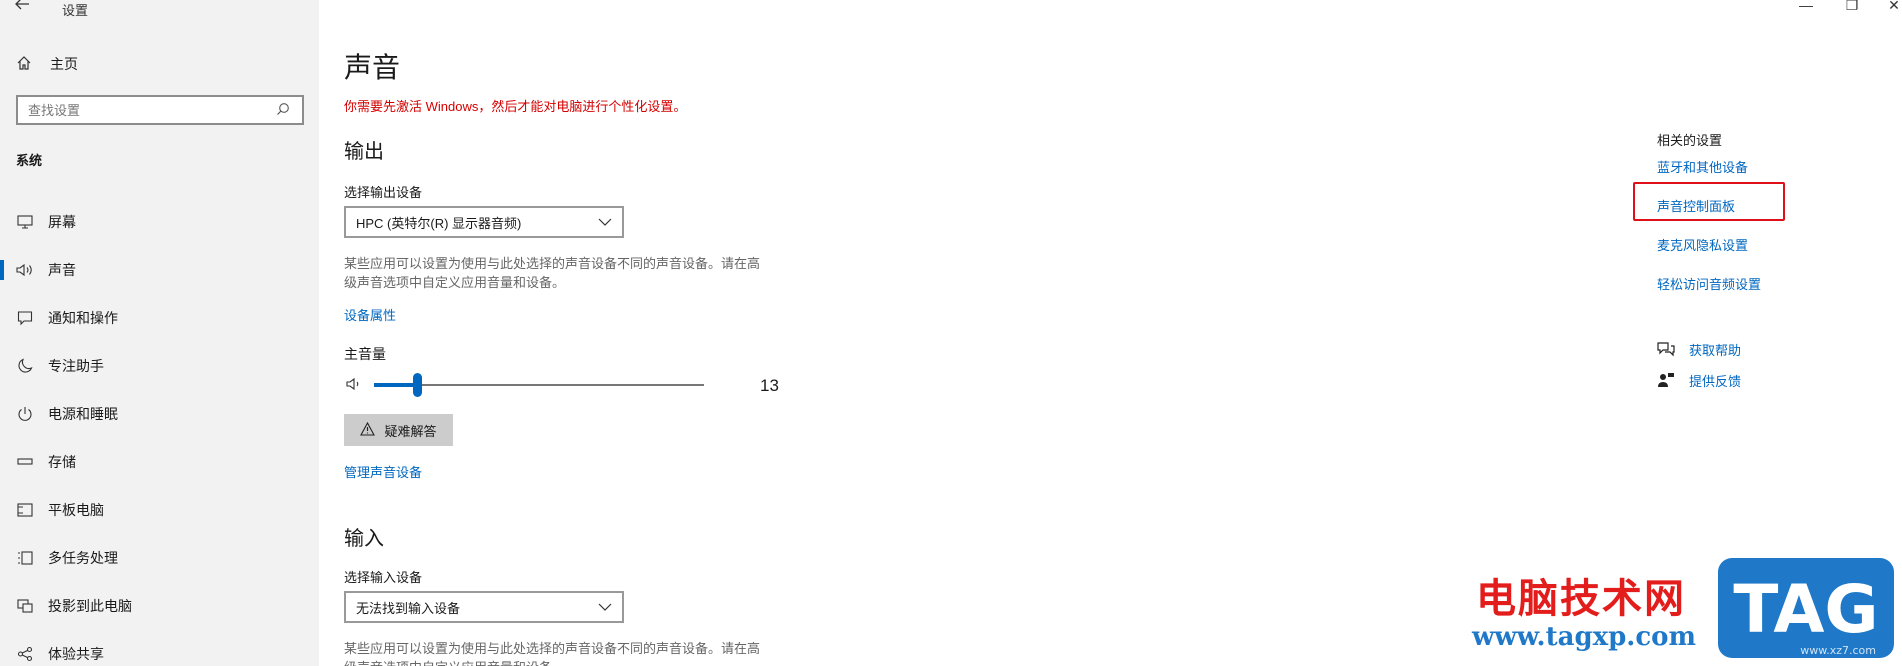 Image resolution: width=1902 pixels, height=666 pixels. Describe the element at coordinates (484, 607) in the screenshot. I see `input-device-dropdown: 无法找到输入设备` at that location.